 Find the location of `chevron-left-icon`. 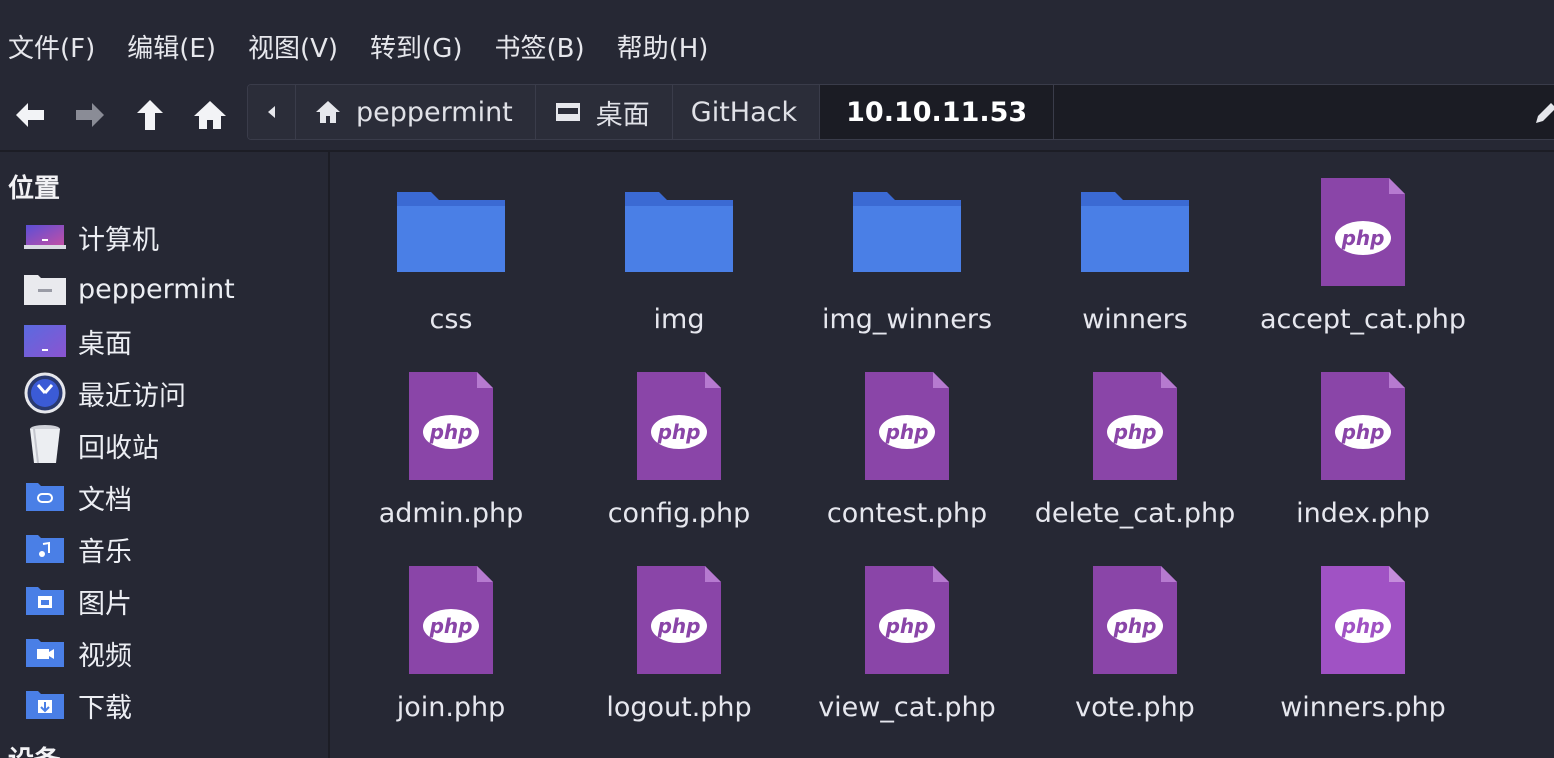

chevron-left-icon is located at coordinates (271, 112).